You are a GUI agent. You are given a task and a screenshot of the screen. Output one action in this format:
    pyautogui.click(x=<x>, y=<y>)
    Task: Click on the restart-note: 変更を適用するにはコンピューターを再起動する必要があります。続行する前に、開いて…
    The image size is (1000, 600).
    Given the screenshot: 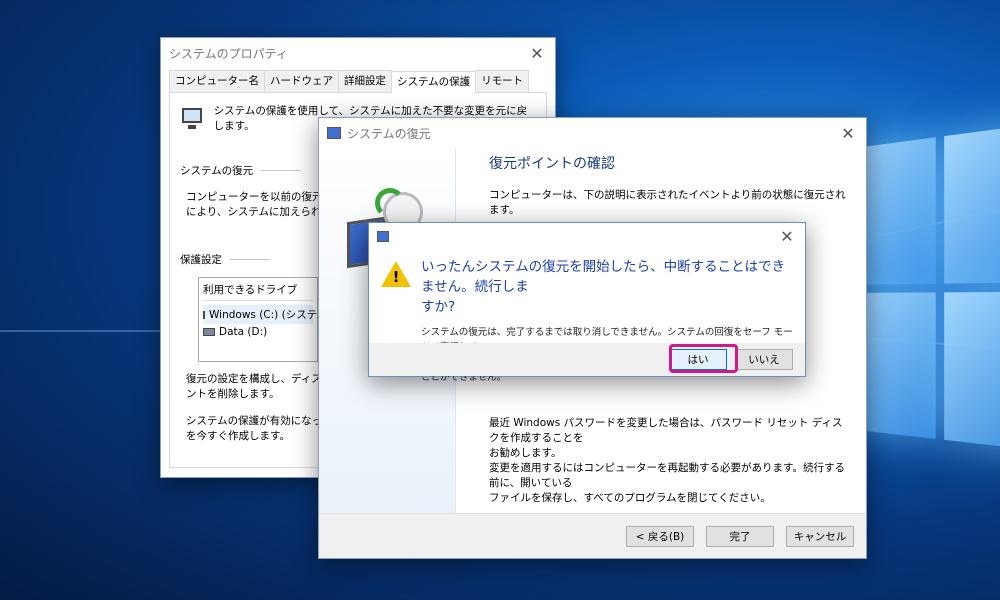 What is the action you would take?
    pyautogui.click(x=667, y=483)
    